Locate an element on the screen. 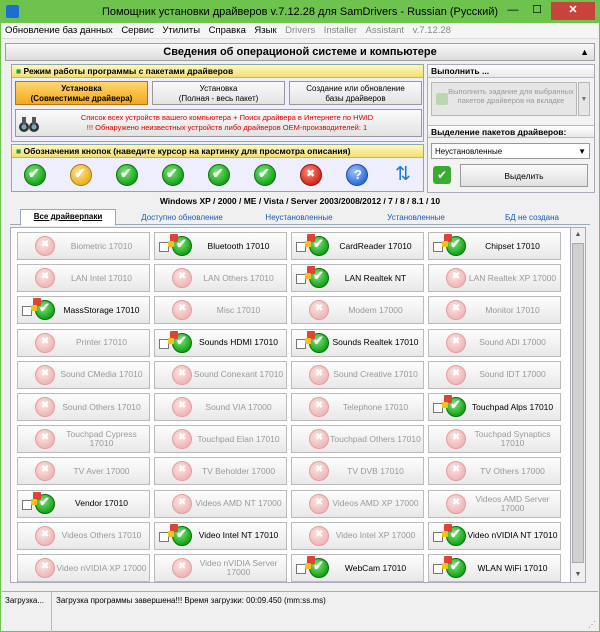 The width and height of the screenshot is (600, 632). driver-pack-item: Sounds HDMI 17010 is located at coordinates (220, 342).